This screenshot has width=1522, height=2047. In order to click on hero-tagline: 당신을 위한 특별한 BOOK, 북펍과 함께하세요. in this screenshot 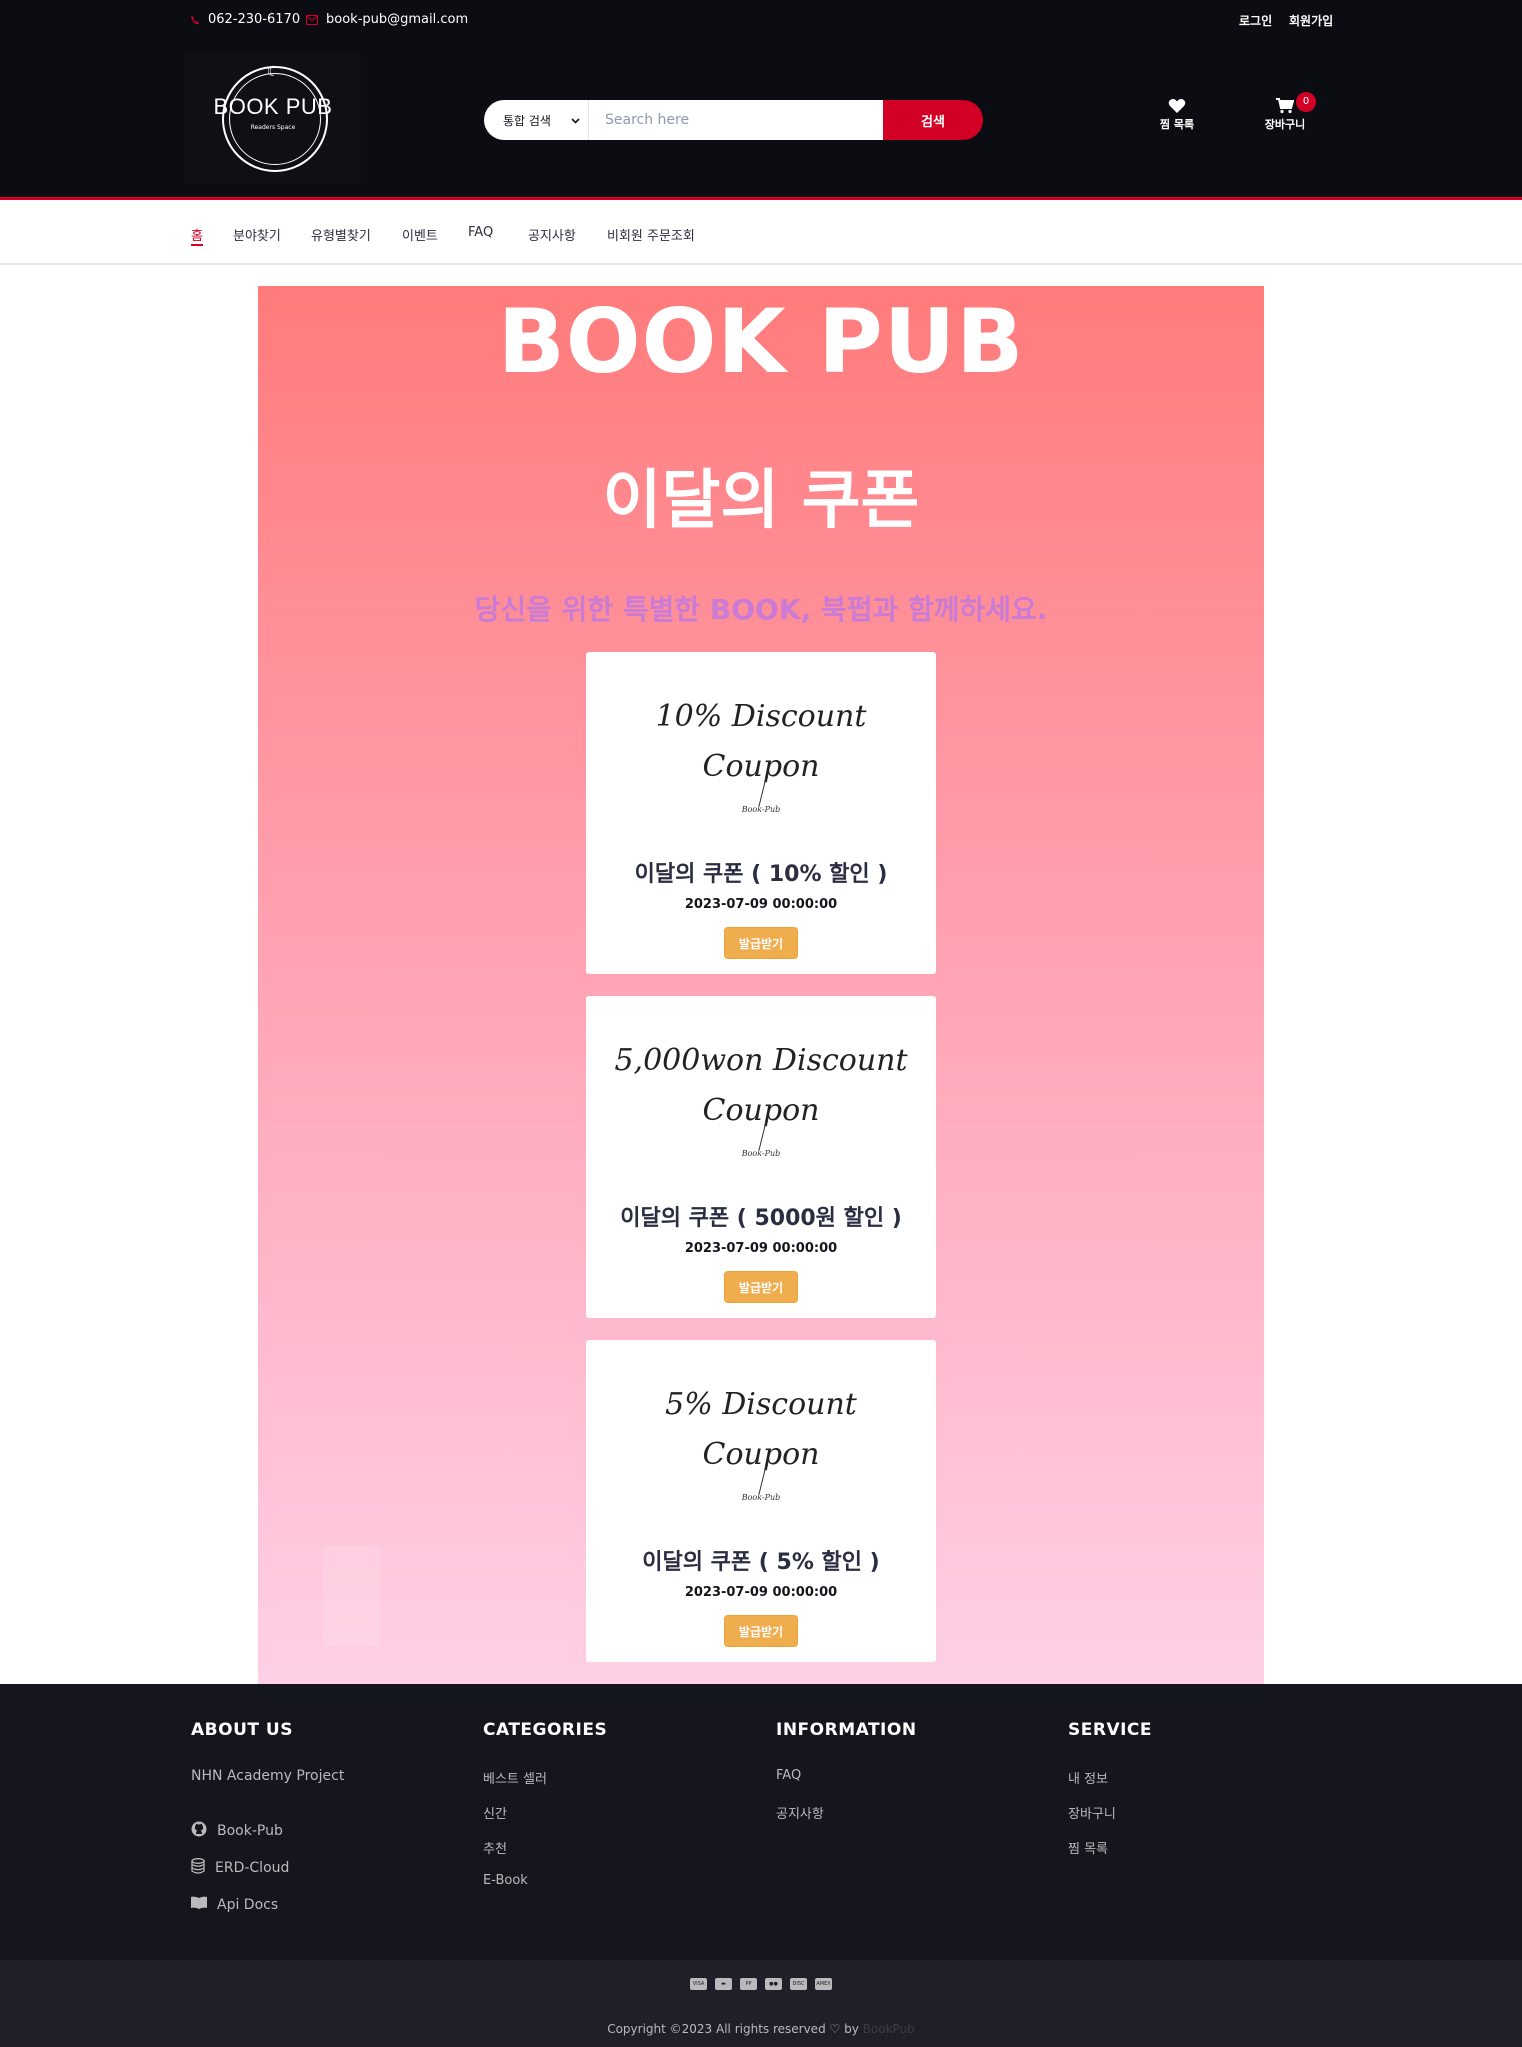, I will do `click(761, 609)`.